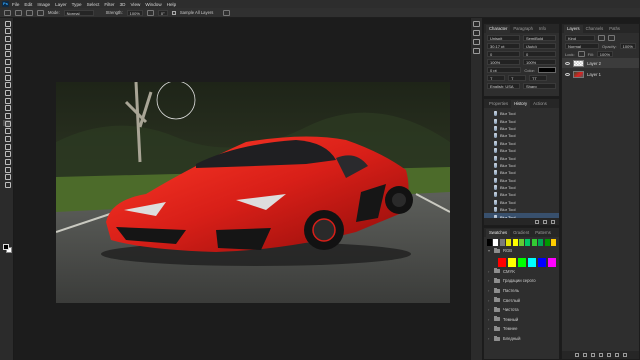  I want to click on clone-stamp-tool-icon, so click(7, 92).